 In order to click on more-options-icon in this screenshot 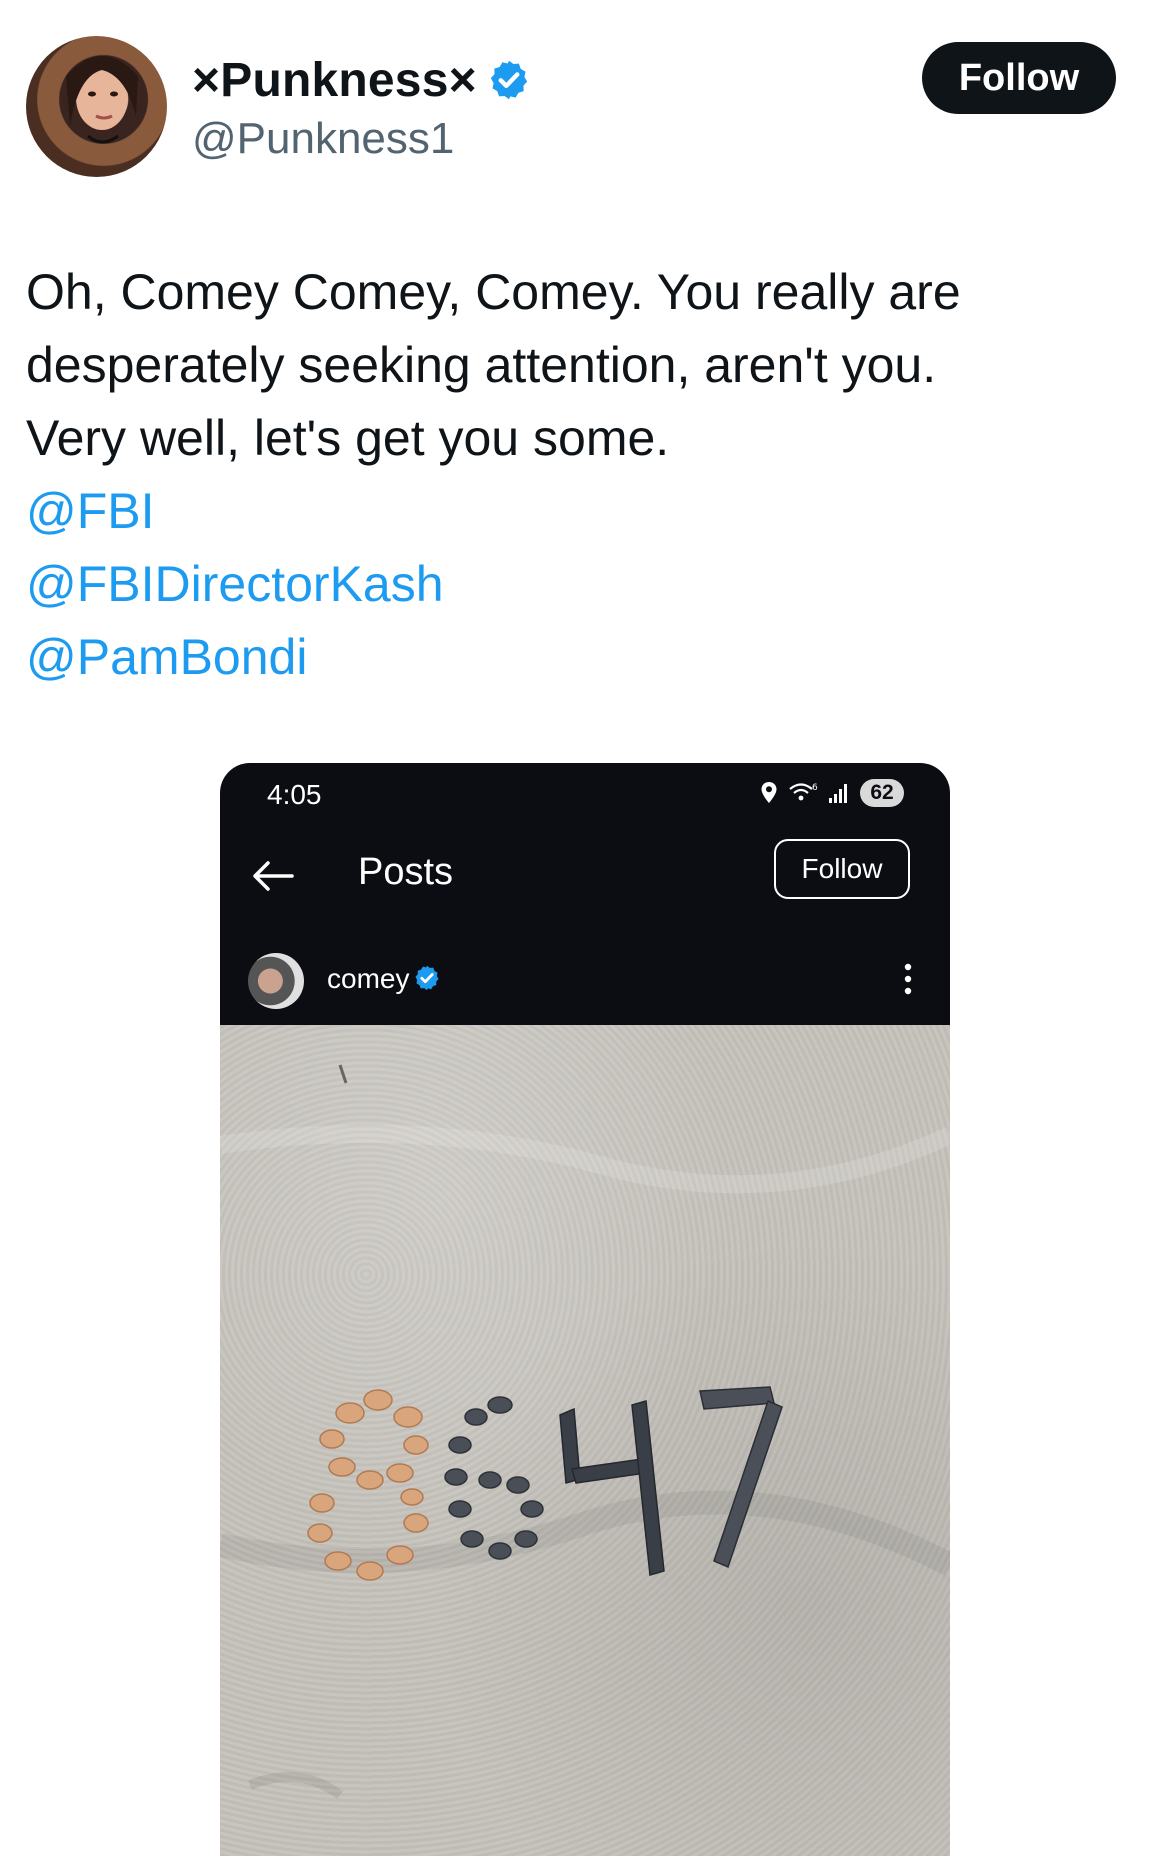, I will do `click(908, 979)`.